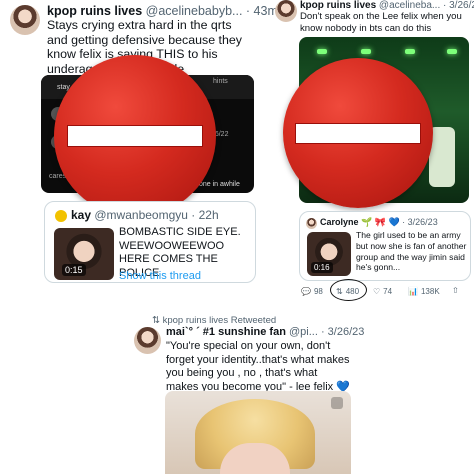 The height and width of the screenshot is (474, 474). Describe the element at coordinates (160, 276) in the screenshot. I see `show-thread-link: Show this thread` at that location.